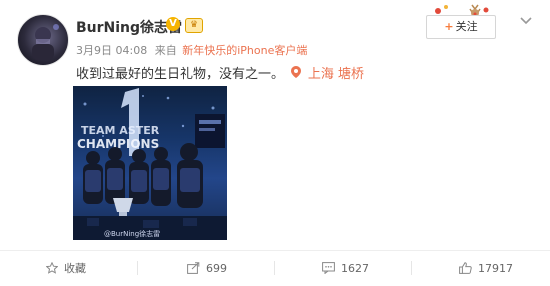 The width and height of the screenshot is (550, 286). I want to click on post-text: 收到过最好的生日礼物，没有之一。, so click(180, 74).